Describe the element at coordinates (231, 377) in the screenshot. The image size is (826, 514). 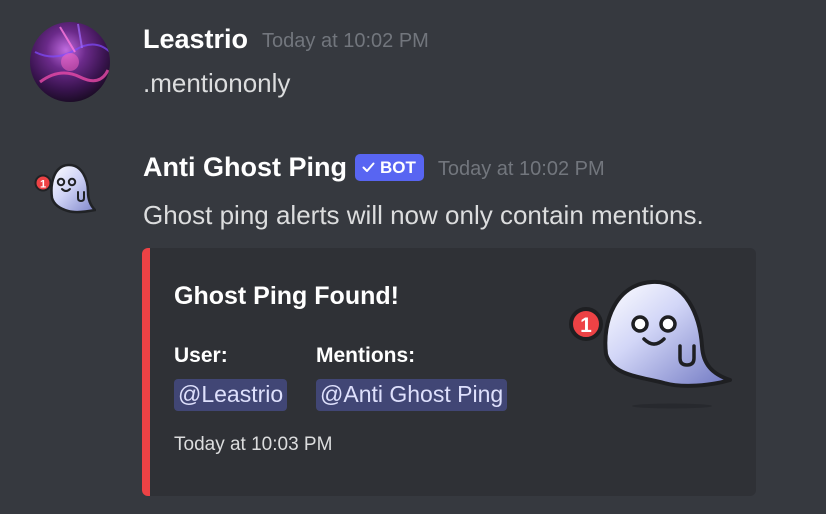
I see `embed-field-user: User: @Leastrio` at that location.